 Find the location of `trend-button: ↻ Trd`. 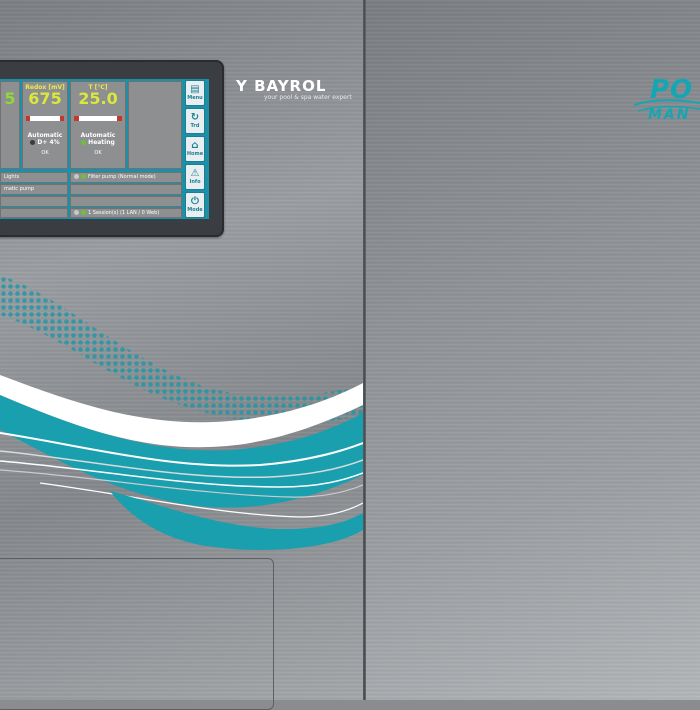

trend-button: ↻ Trd is located at coordinates (195, 121).